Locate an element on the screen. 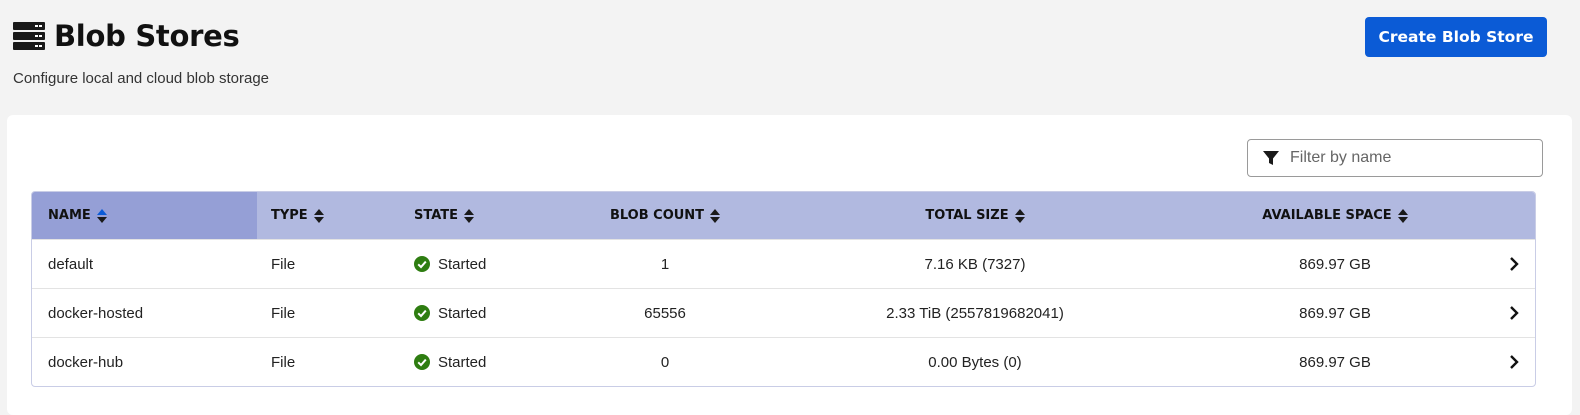 This screenshot has height=415, width=1580. column-header-name: NAME is located at coordinates (144, 215).